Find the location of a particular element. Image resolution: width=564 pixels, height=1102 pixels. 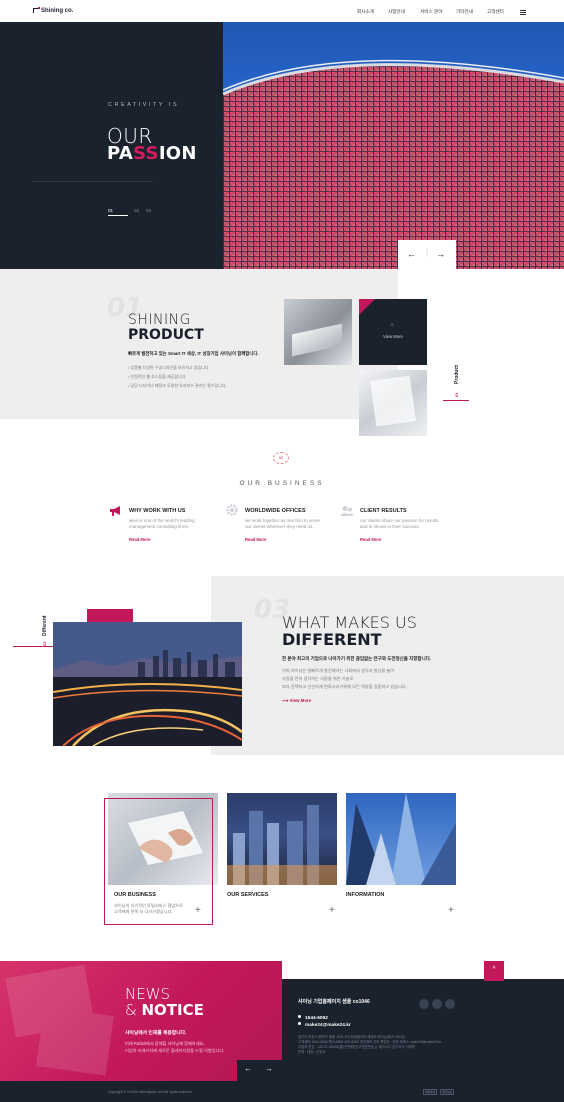

business-heading: OUR BUSINESS is located at coordinates (282, 483).